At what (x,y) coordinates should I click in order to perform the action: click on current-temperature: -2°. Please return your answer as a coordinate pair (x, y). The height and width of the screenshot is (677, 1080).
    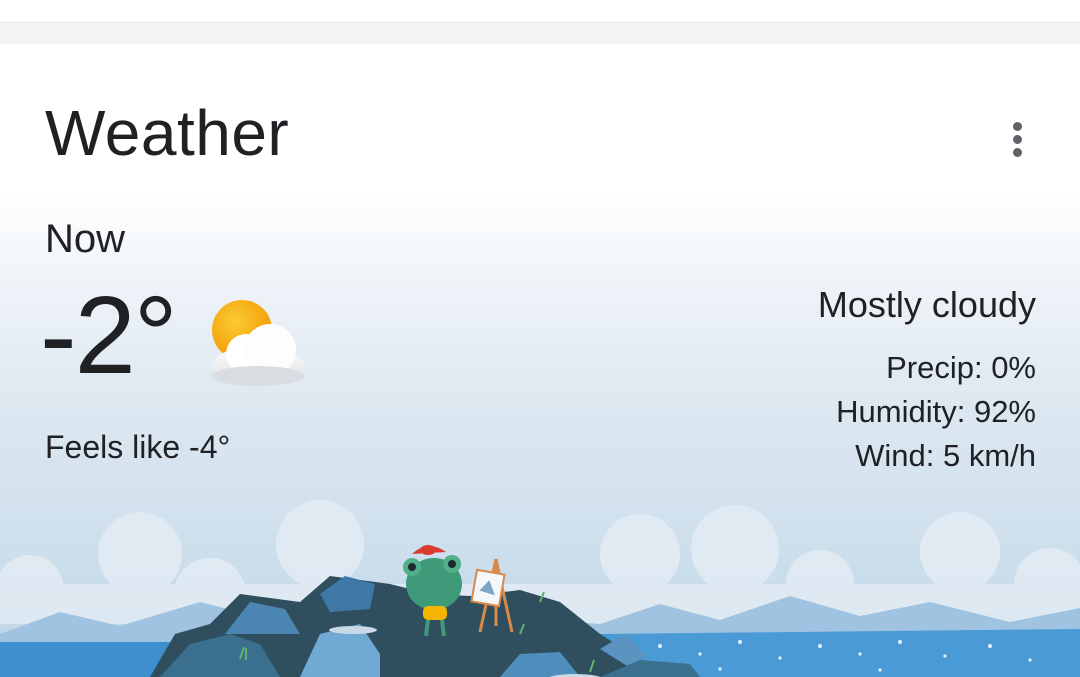
    Looking at the image, I should click on (109, 335).